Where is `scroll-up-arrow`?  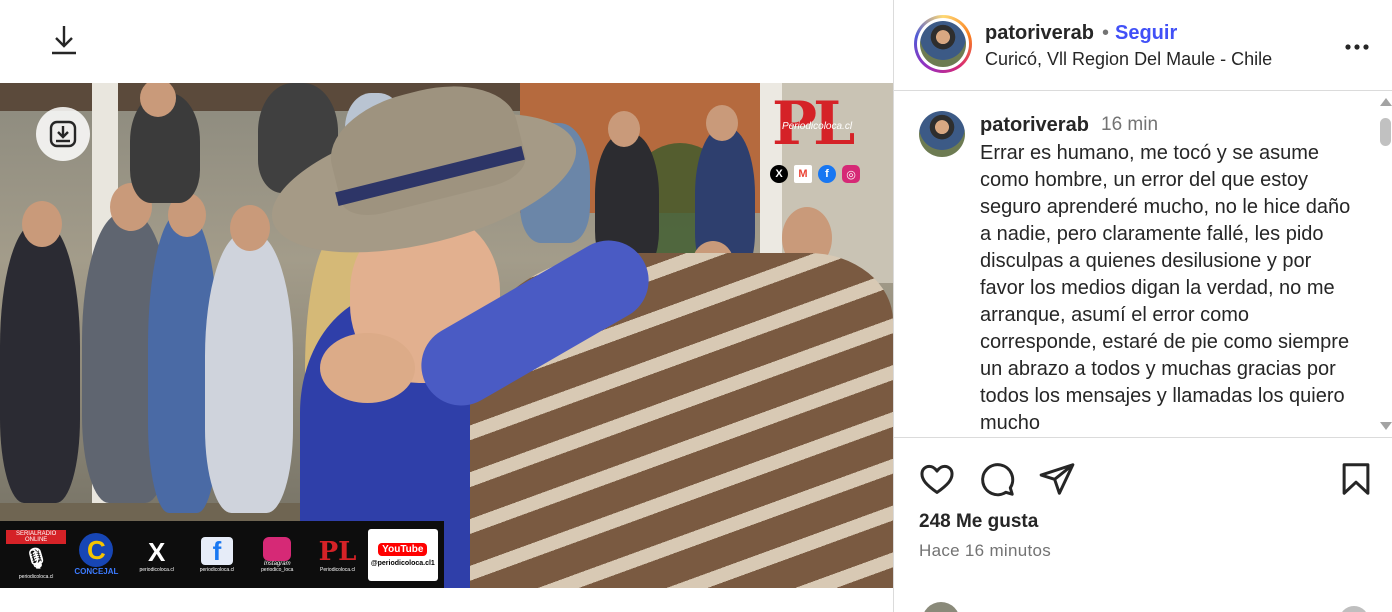
scroll-up-arrow is located at coordinates (1386, 102).